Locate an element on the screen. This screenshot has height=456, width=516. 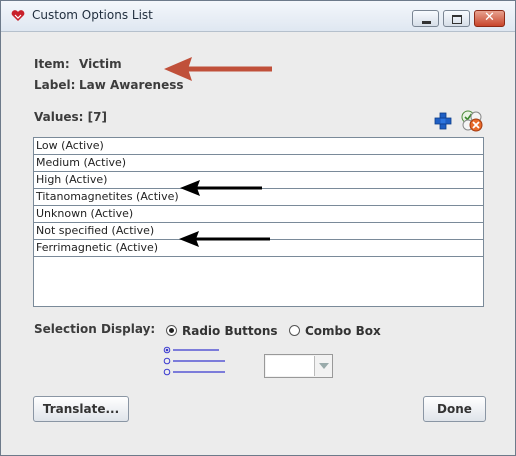
remove-items-icon is located at coordinates (472, 121).